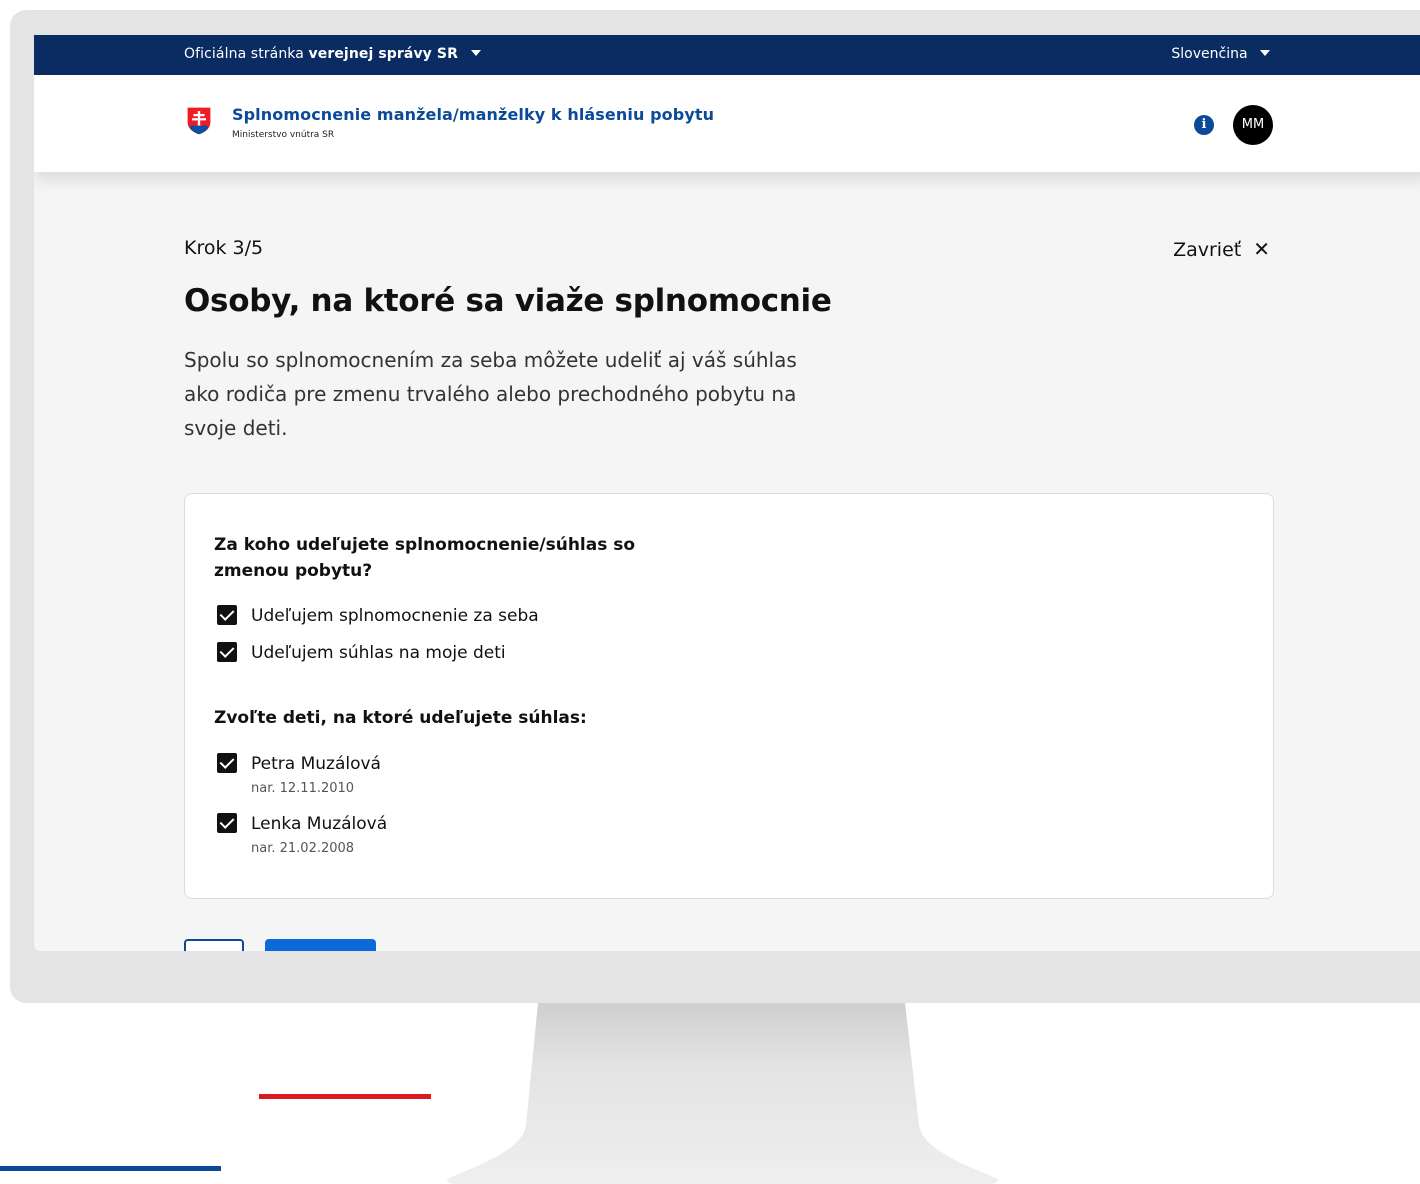 The image size is (1420, 1184). What do you see at coordinates (1209, 54) in the screenshot?
I see `language-label: Slovenčina` at bounding box center [1209, 54].